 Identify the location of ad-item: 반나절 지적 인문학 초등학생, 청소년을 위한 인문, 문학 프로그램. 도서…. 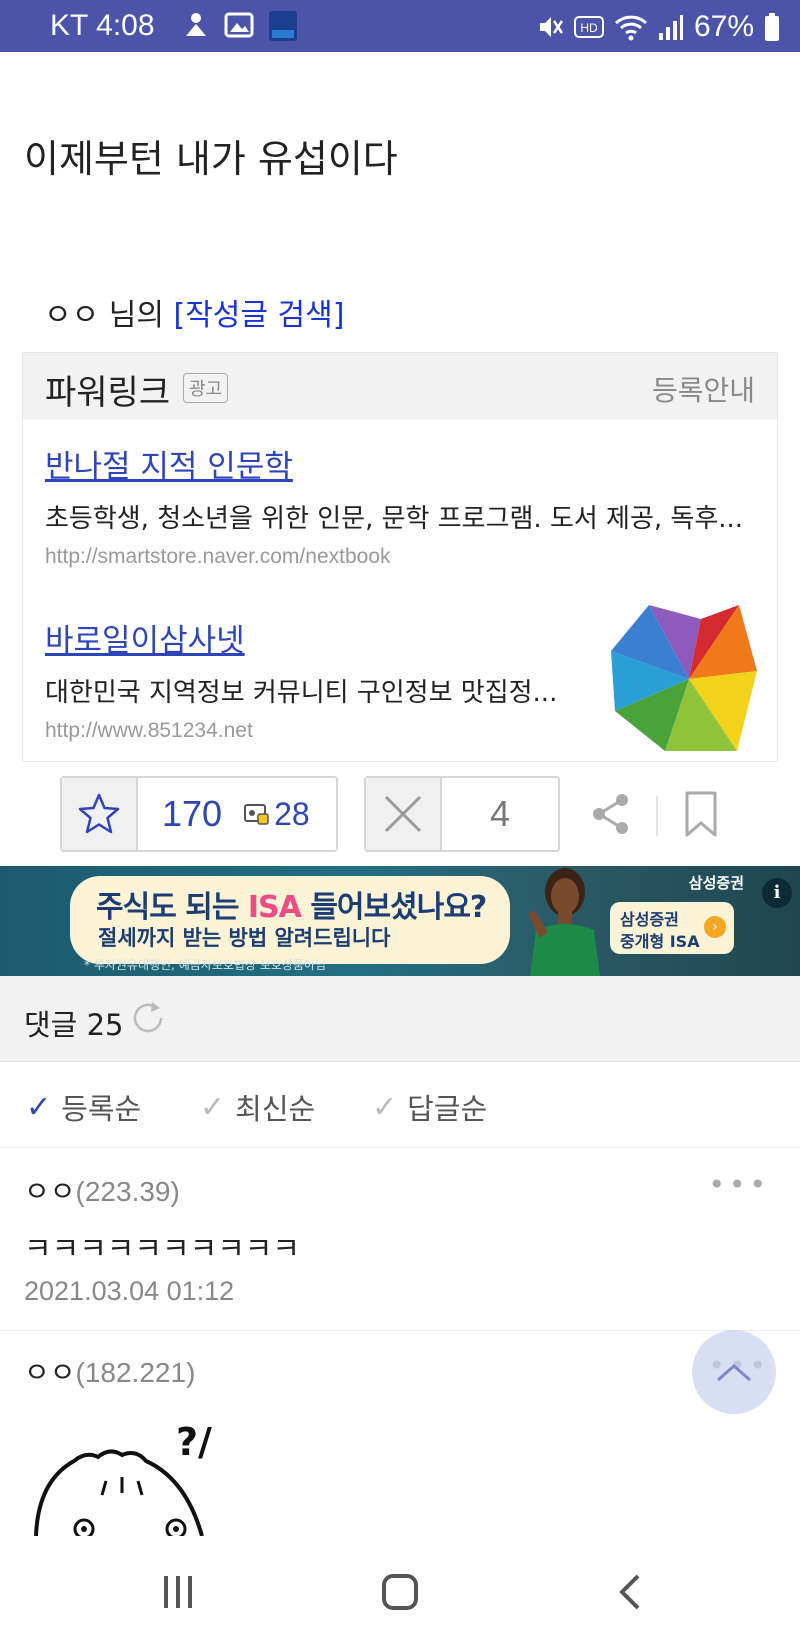
(394, 505).